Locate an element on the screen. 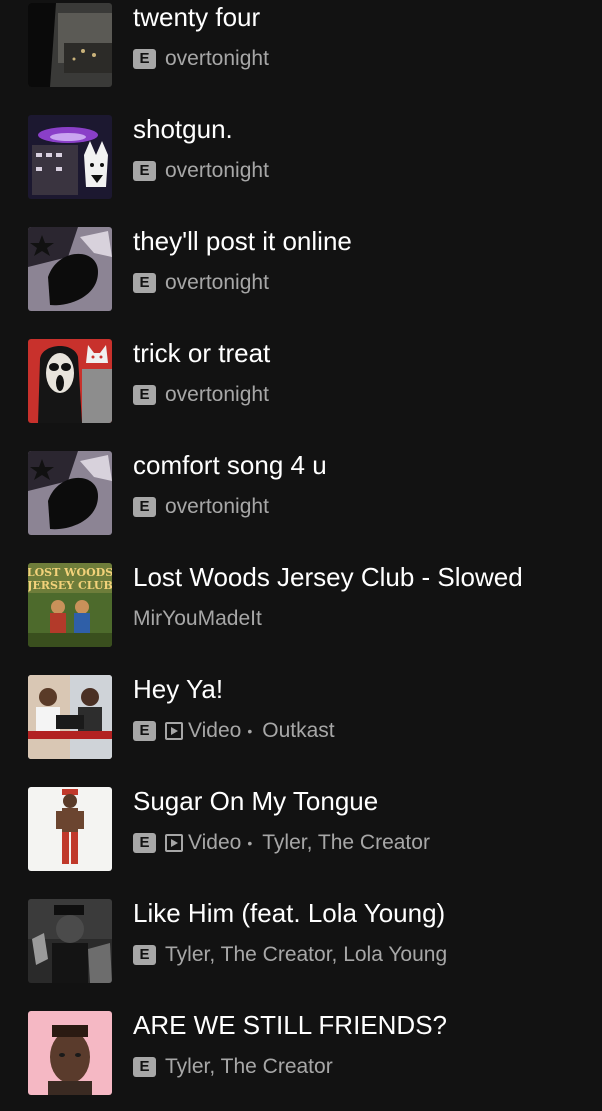  track-title: Sugar On My Tongue is located at coordinates (256, 801).